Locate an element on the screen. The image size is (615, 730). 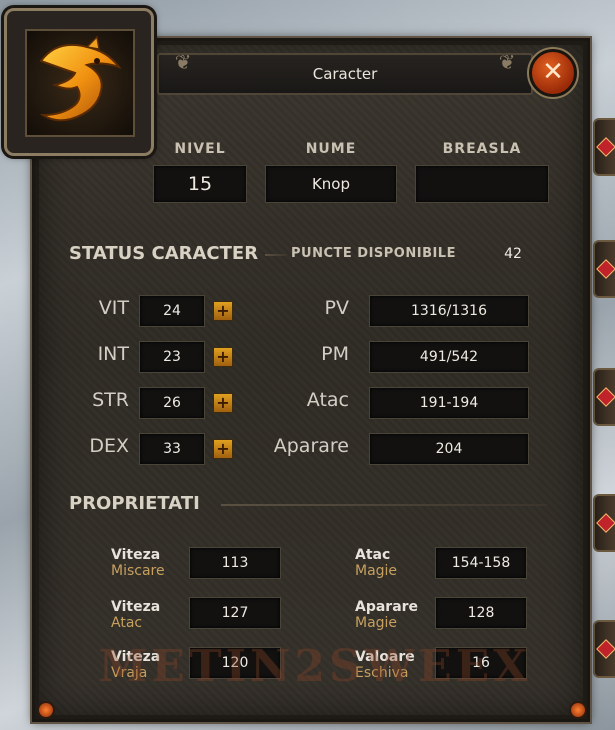
title-bar: Caracter is located at coordinates (345, 74).